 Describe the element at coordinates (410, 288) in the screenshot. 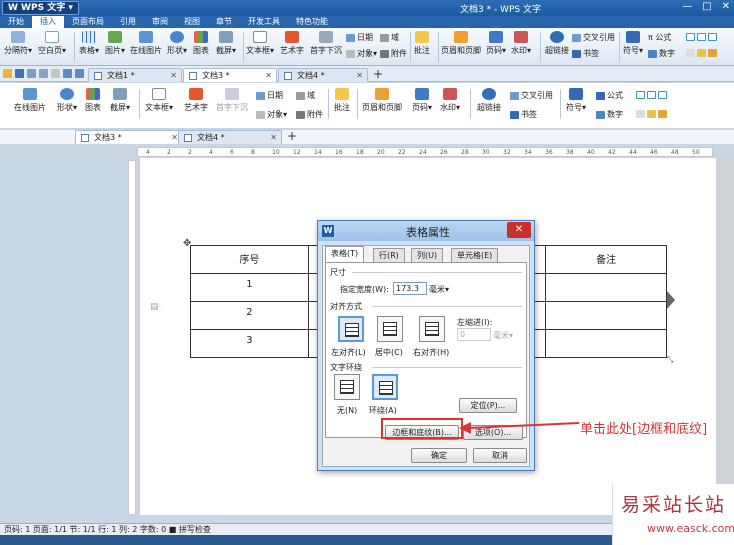

I see `width-input: 173.3` at that location.